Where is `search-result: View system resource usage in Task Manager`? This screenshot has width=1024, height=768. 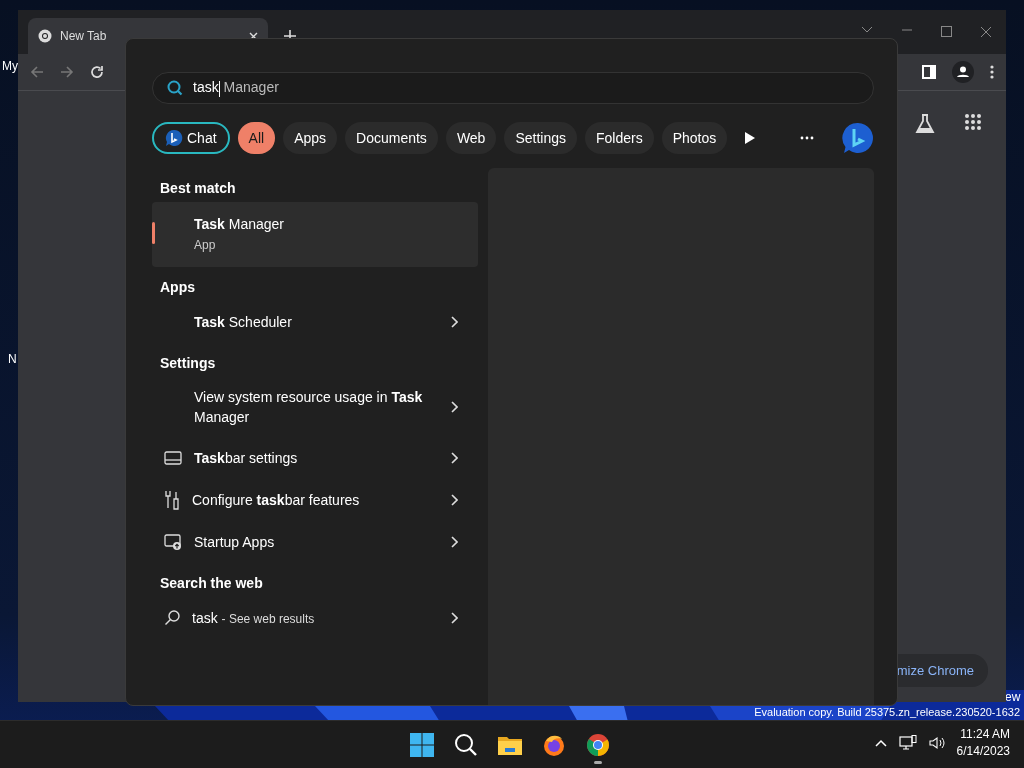 search-result: View system resource usage in Task Manager is located at coordinates (315, 407).